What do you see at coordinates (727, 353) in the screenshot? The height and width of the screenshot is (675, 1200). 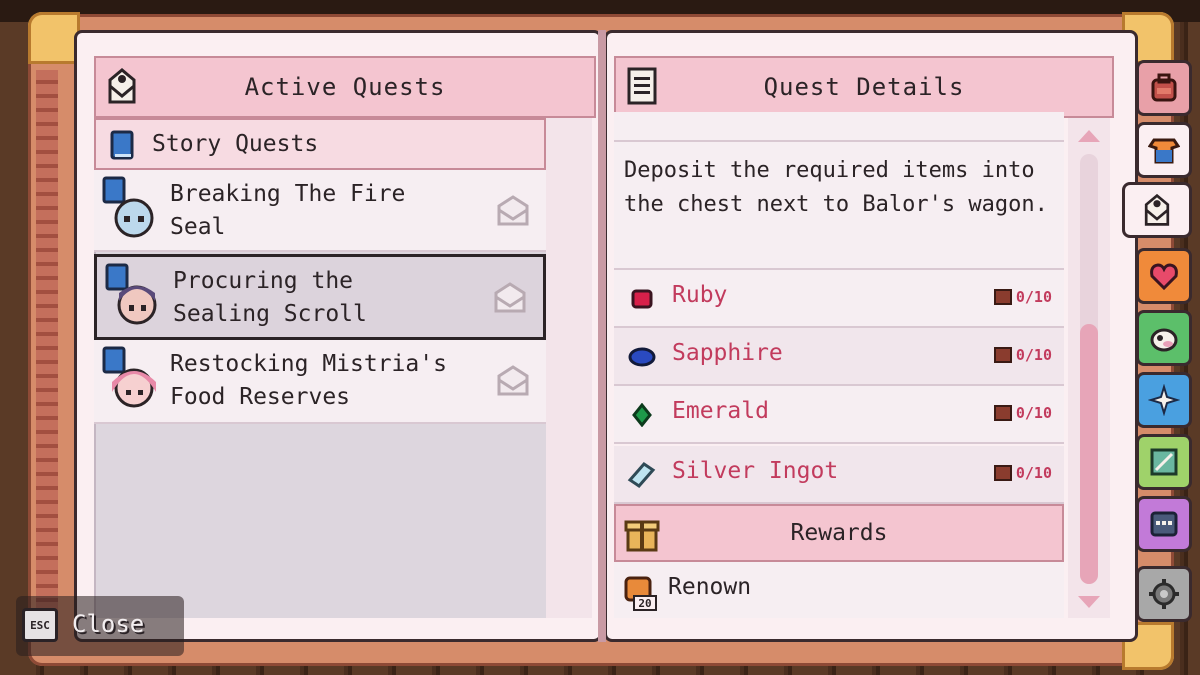 I see `item-name: Sapphire` at bounding box center [727, 353].